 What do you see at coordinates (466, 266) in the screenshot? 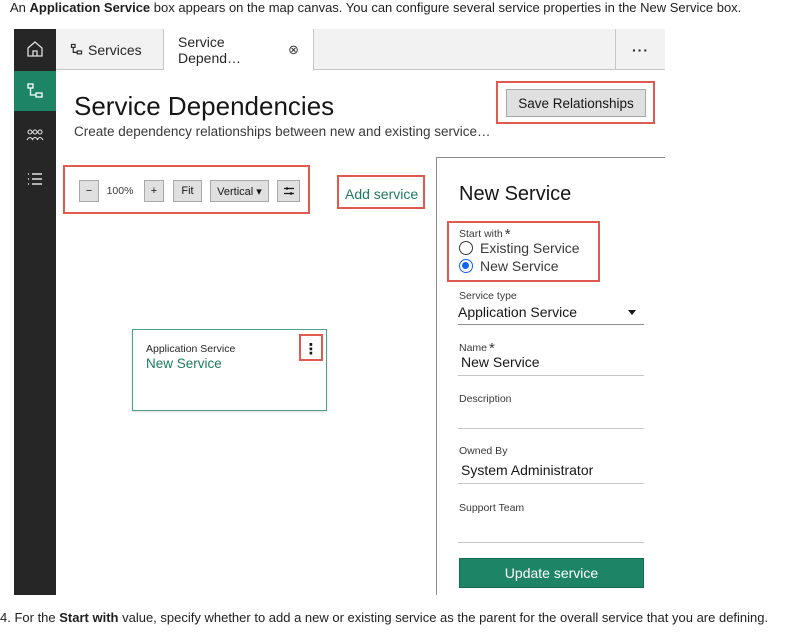
I see `radio-circle-selected` at bounding box center [466, 266].